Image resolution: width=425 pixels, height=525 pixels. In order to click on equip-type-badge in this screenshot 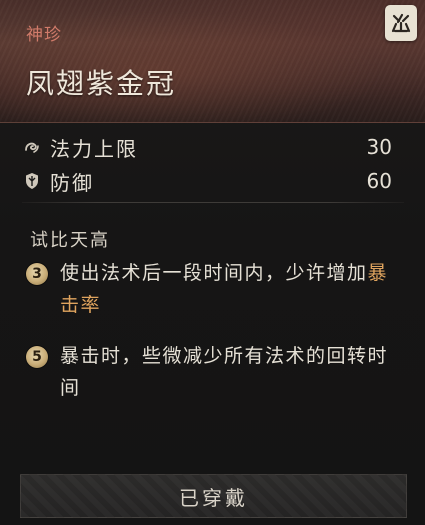, I will do `click(401, 23)`.